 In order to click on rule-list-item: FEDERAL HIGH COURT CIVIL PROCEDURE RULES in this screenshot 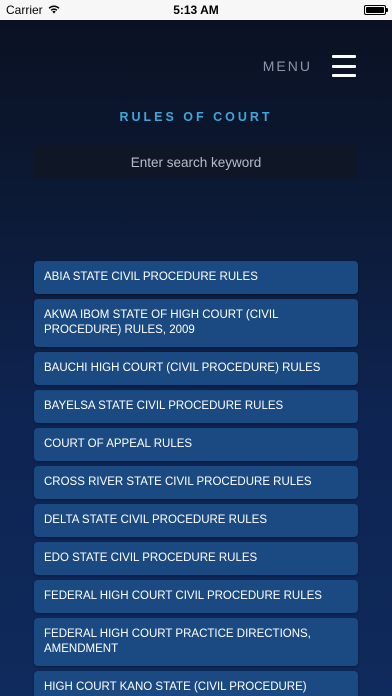, I will do `click(196, 596)`.